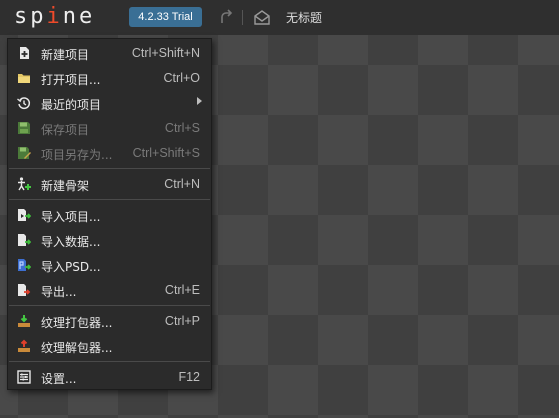 The image size is (559, 418). I want to click on import-data-icon, so click(24, 240).